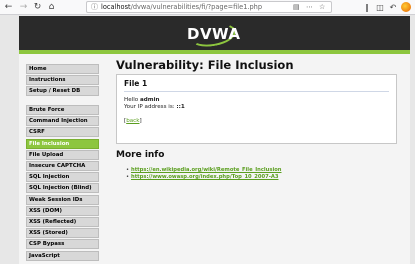  Describe the element at coordinates (62, 233) in the screenshot. I see `sidebar-item-xss-stored: XSS (Stored)` at that location.